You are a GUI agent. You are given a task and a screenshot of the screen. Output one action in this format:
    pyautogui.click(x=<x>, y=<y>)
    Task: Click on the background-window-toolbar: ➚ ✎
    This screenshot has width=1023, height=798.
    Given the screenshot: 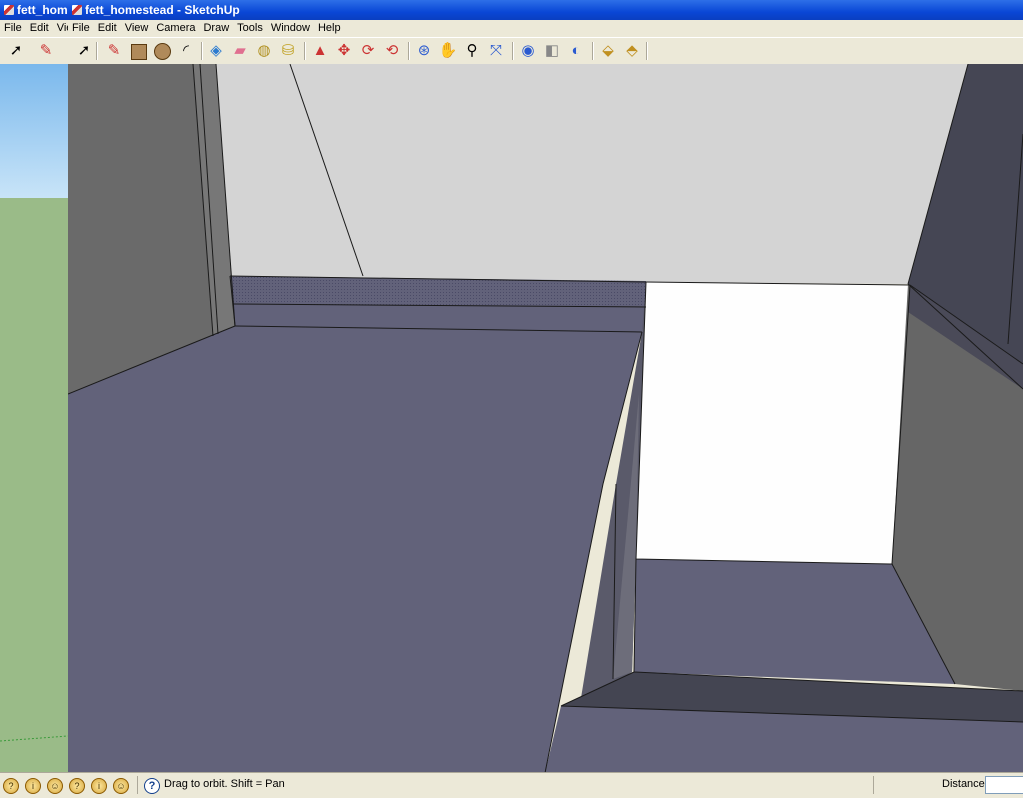 What is the action you would take?
    pyautogui.click(x=34, y=51)
    